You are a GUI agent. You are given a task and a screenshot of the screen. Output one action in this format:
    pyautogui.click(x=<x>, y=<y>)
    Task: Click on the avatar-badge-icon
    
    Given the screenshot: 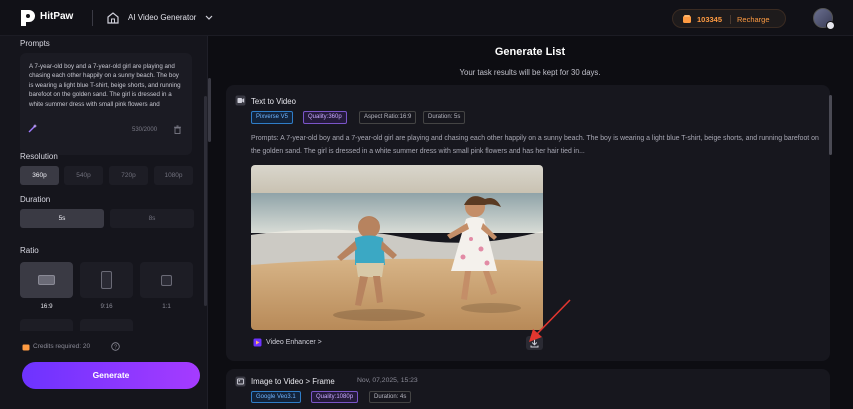 What is the action you would take?
    pyautogui.click(x=830, y=25)
    